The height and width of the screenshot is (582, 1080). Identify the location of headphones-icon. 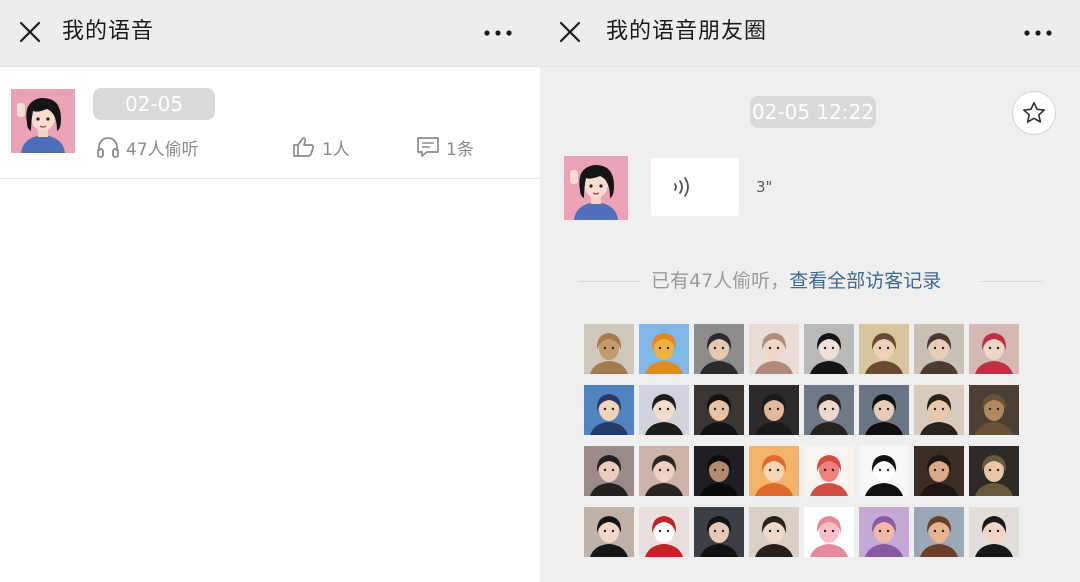
(108, 147).